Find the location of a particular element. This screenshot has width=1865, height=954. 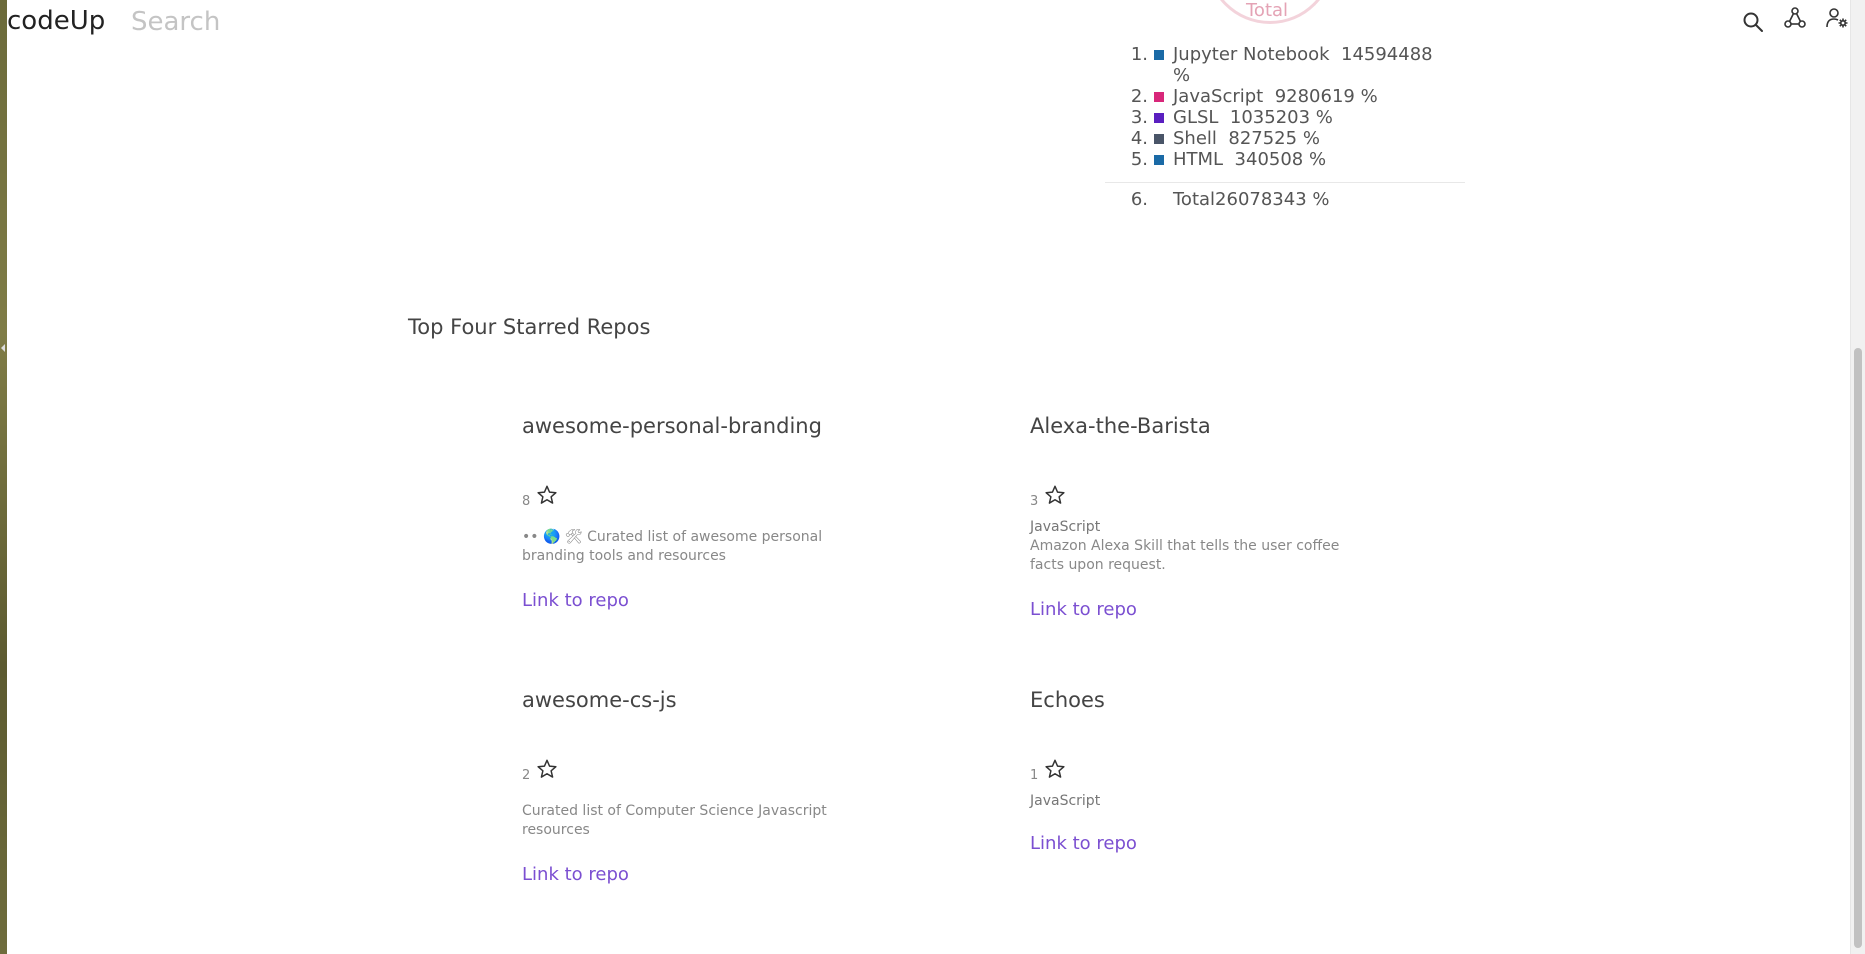

repo-stars: 3 is located at coordinates (1195, 497).